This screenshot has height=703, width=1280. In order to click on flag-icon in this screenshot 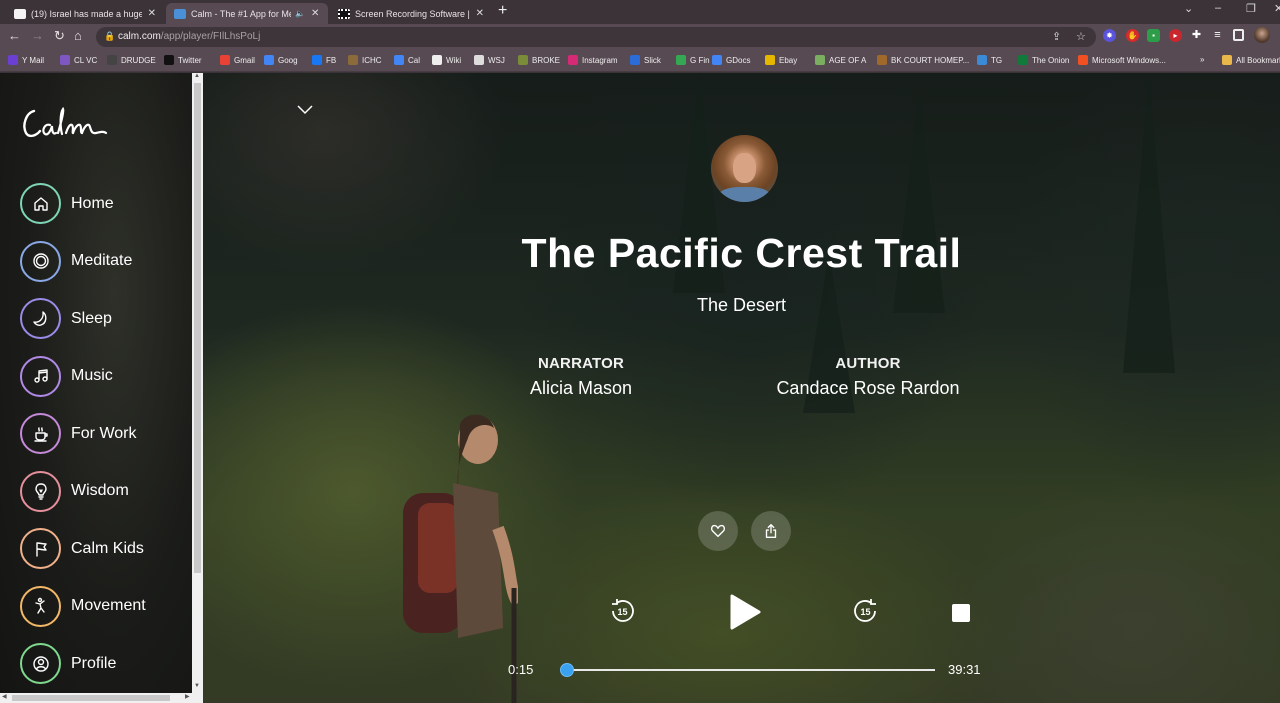, I will do `click(40, 549)`.